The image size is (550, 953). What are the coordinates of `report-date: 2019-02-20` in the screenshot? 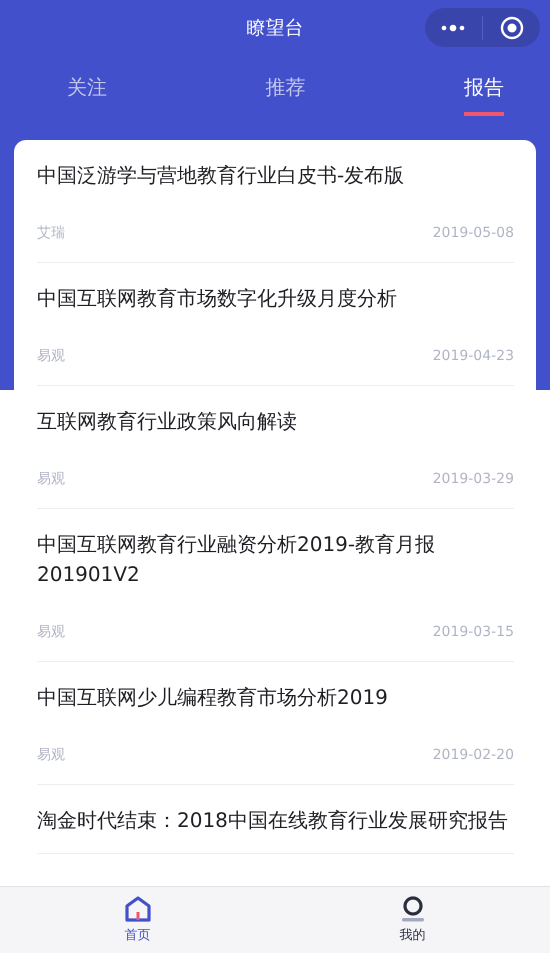 It's located at (473, 755).